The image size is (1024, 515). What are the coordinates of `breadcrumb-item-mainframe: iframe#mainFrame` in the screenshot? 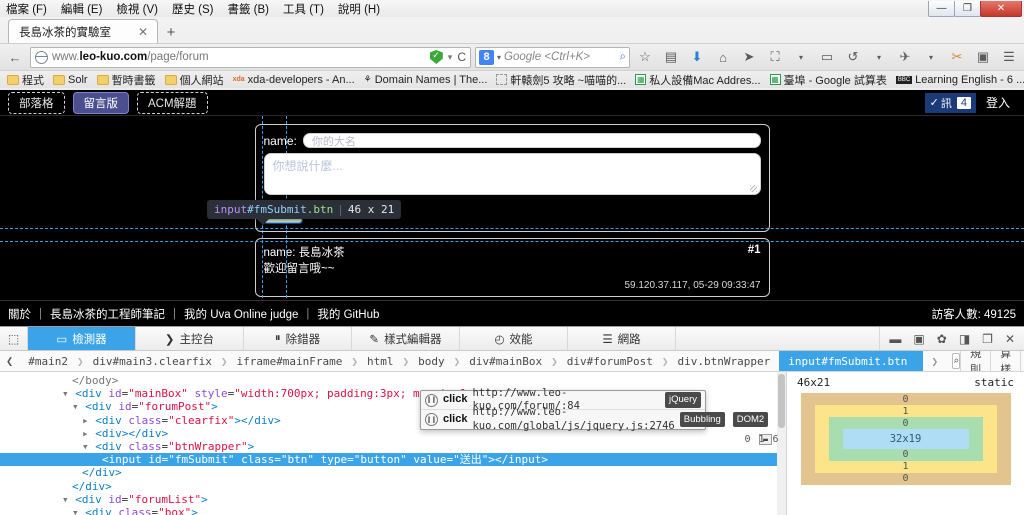 It's located at (289, 361).